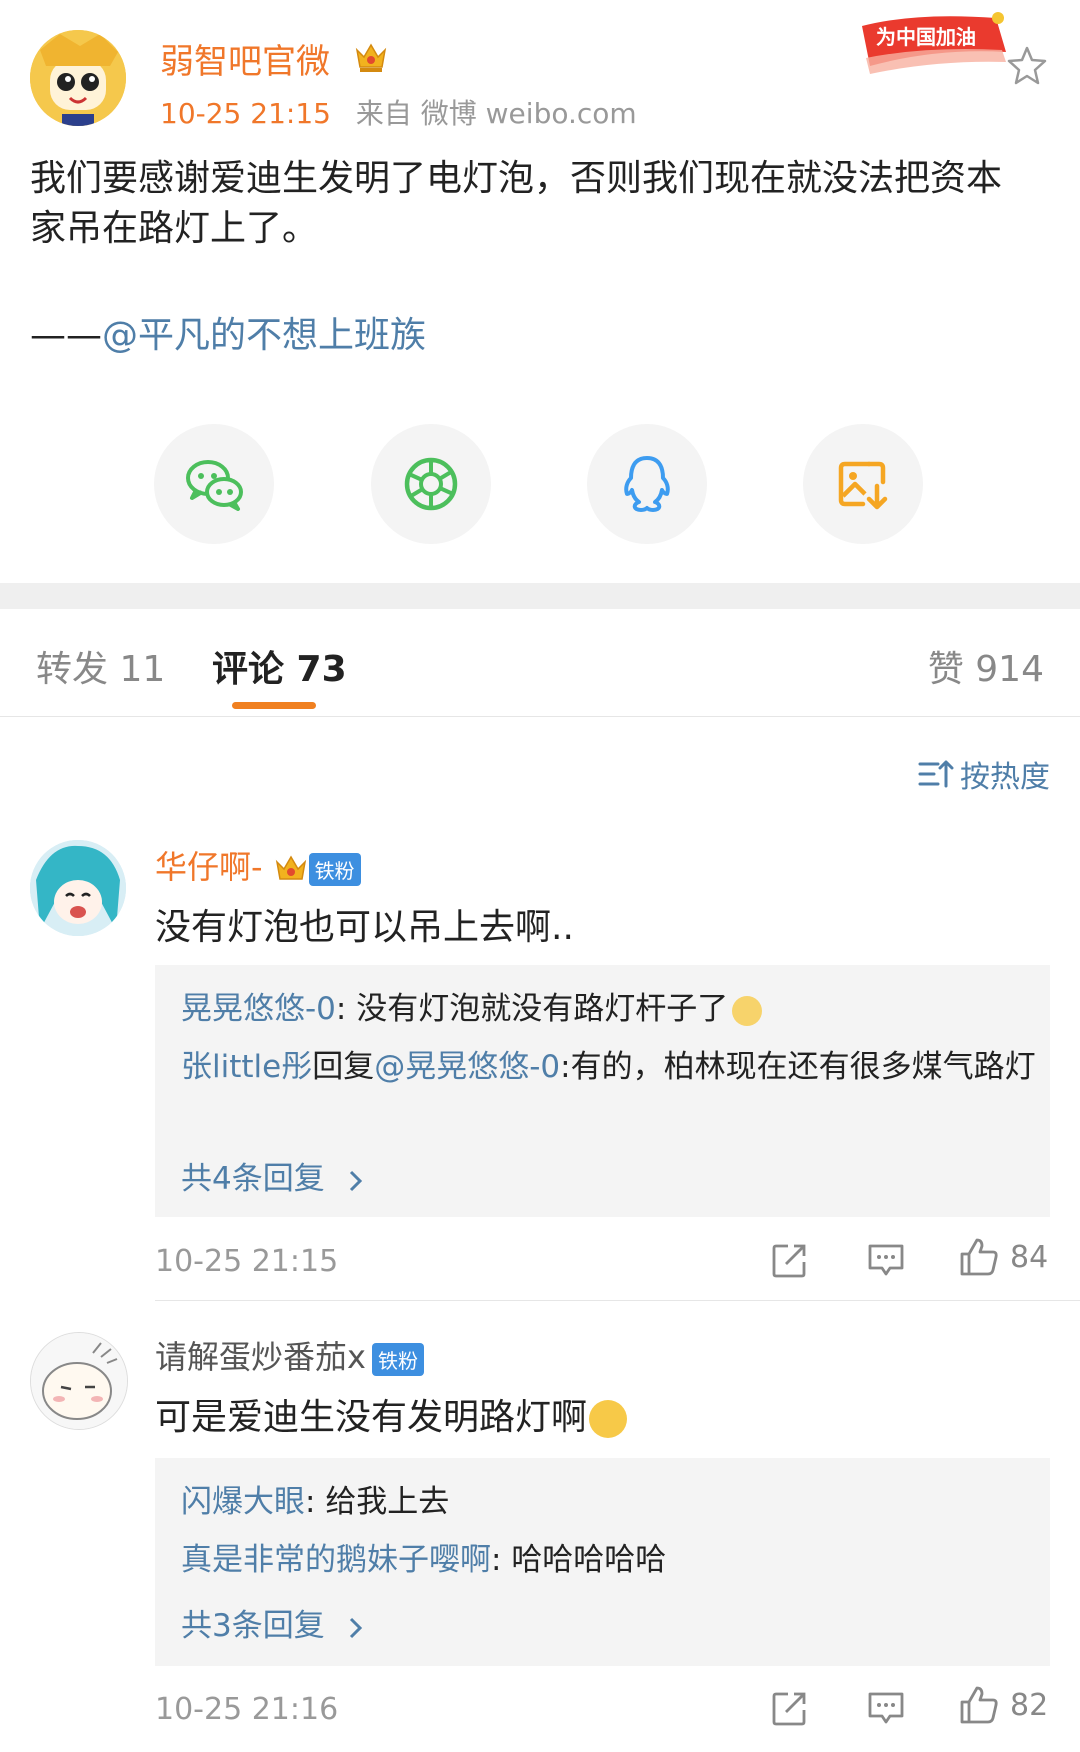  I want to click on post-time: 10-25 21:15, so click(245, 113).